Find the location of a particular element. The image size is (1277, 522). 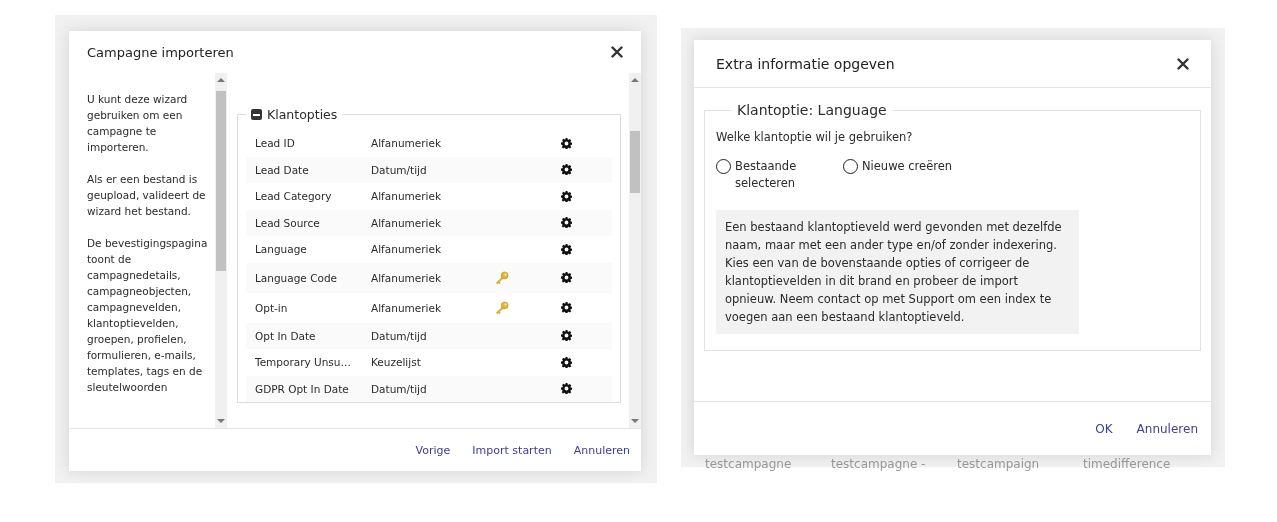

background-text: timedifference is located at coordinates (1127, 464).